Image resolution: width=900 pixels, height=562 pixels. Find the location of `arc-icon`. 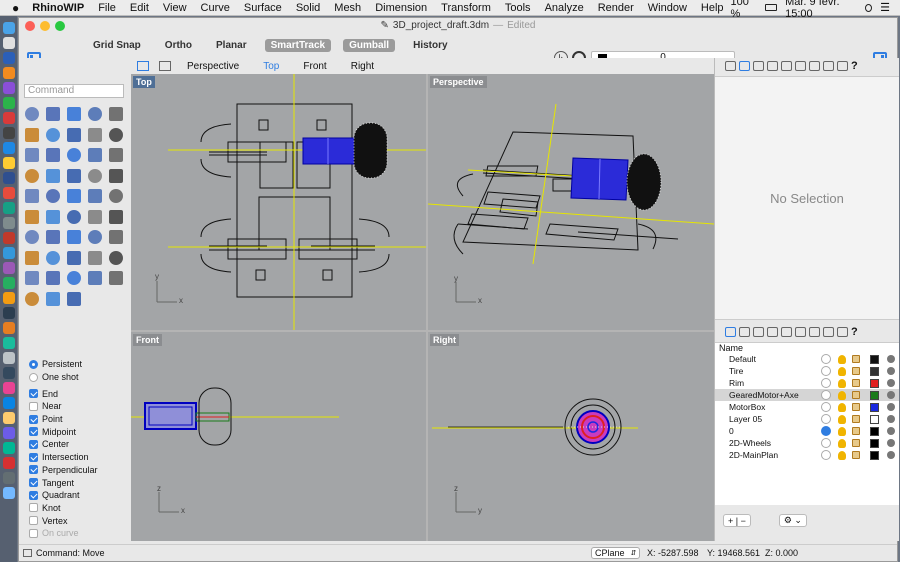

arc-icon is located at coordinates (94, 135).